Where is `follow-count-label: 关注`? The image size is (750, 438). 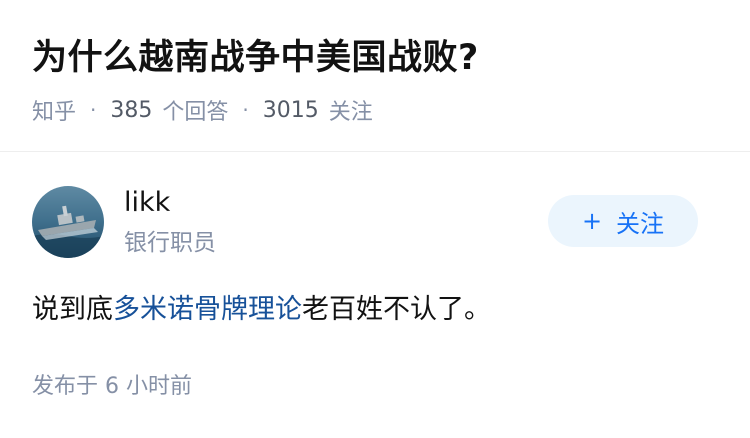 follow-count-label: 关注 is located at coordinates (350, 112).